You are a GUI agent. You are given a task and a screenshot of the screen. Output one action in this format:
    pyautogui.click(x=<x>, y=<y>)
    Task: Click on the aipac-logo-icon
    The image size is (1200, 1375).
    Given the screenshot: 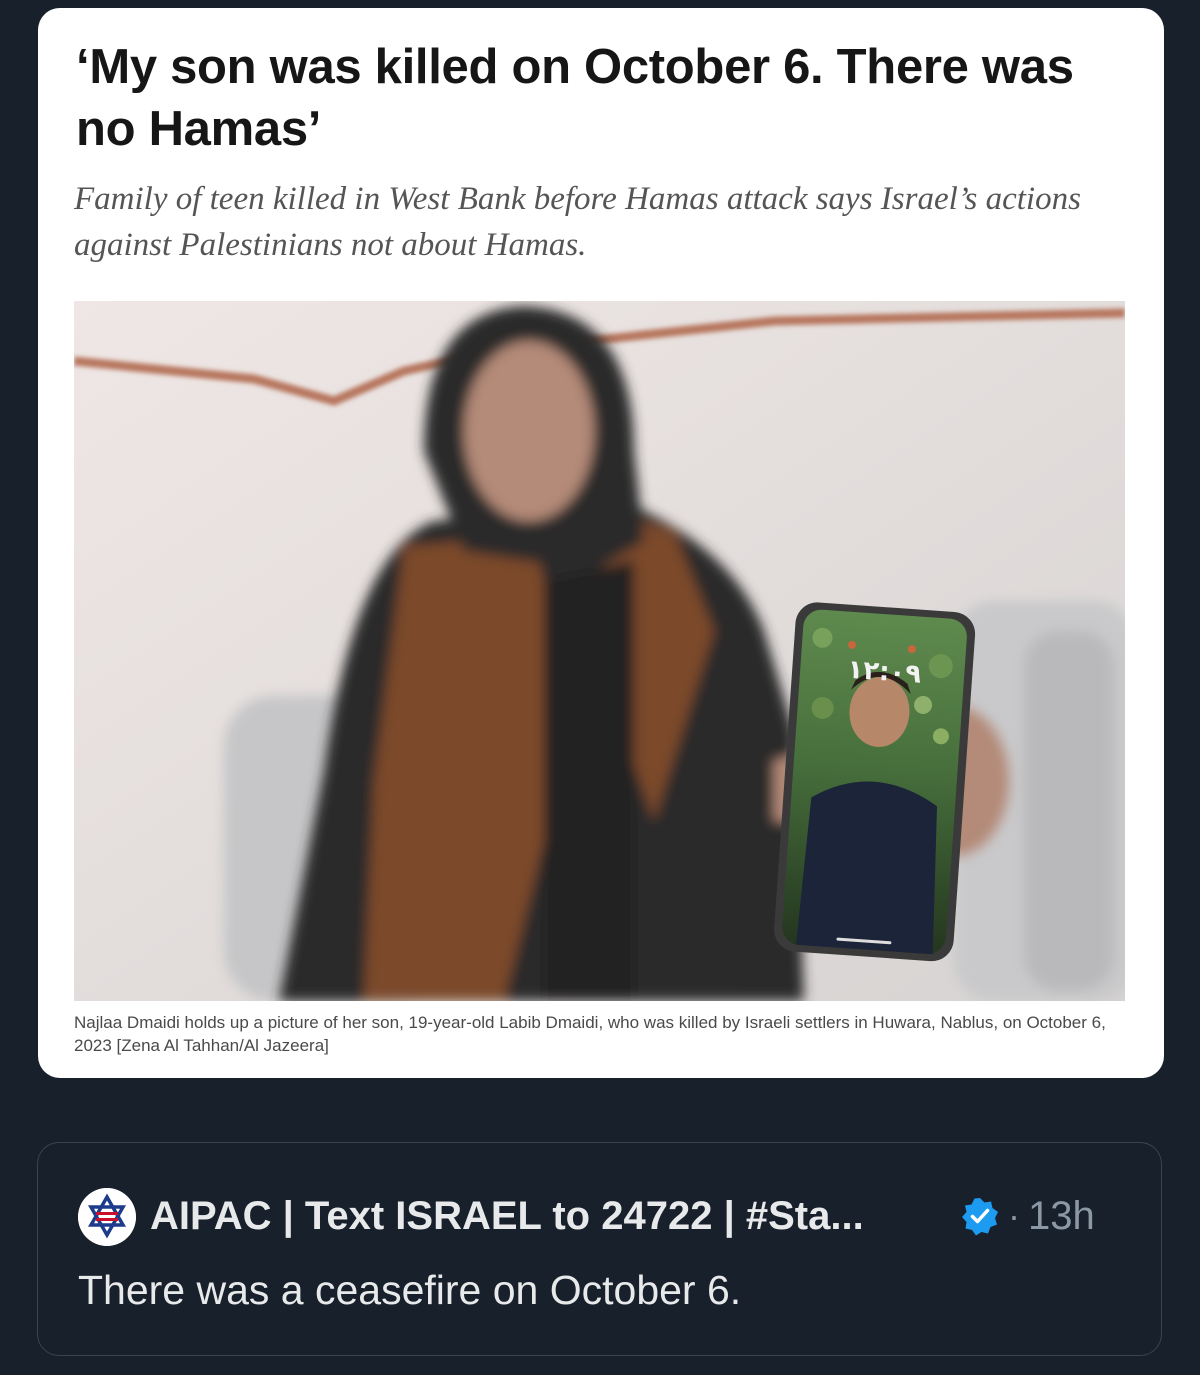 What is the action you would take?
    pyautogui.click(x=107, y=1217)
    